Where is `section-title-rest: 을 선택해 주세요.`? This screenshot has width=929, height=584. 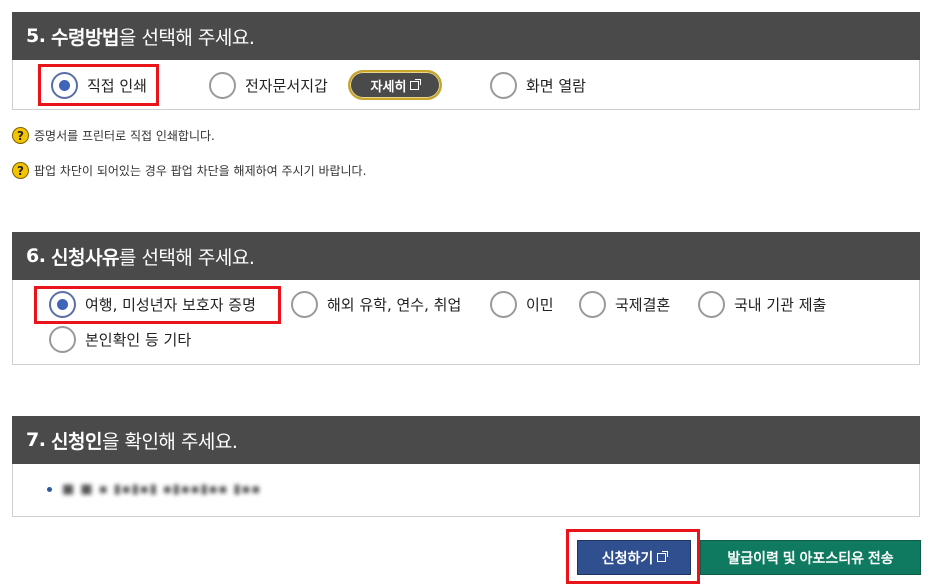
section-title-rest: 을 선택해 주세요. is located at coordinates (186, 37).